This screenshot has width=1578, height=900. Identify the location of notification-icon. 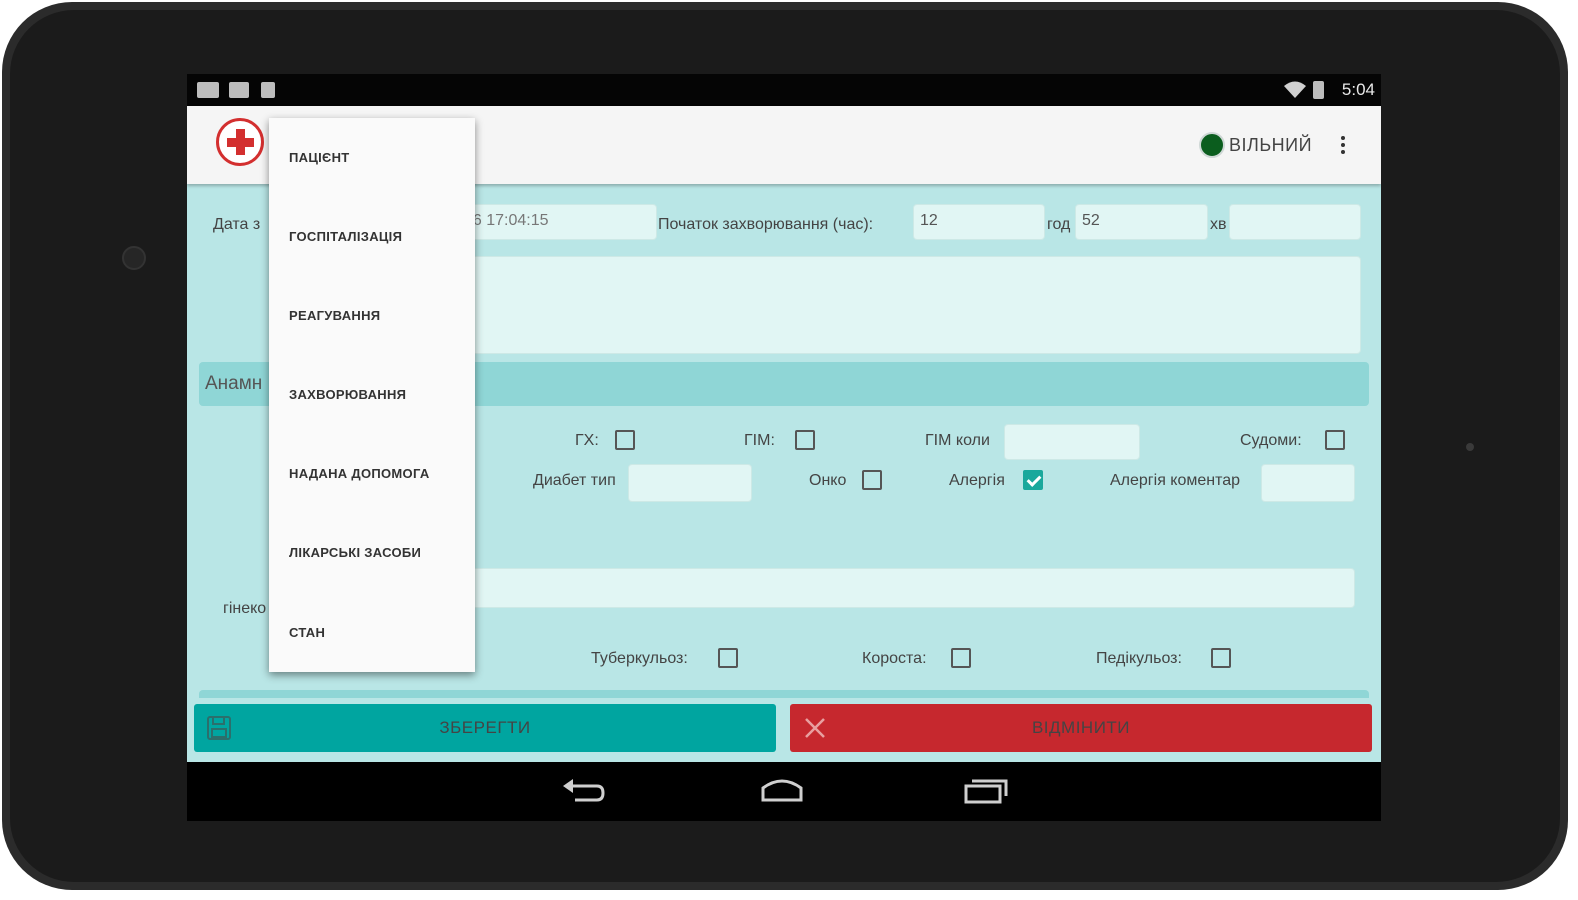
(208, 90).